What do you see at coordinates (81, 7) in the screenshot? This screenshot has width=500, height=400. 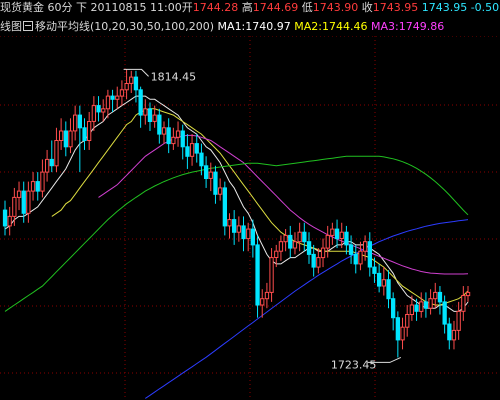 I see `direction-label: 下` at bounding box center [81, 7].